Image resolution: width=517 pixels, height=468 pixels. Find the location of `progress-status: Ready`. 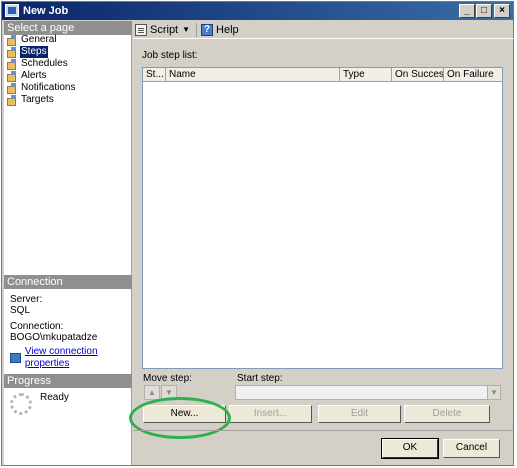

progress-status: Ready is located at coordinates (54, 397).